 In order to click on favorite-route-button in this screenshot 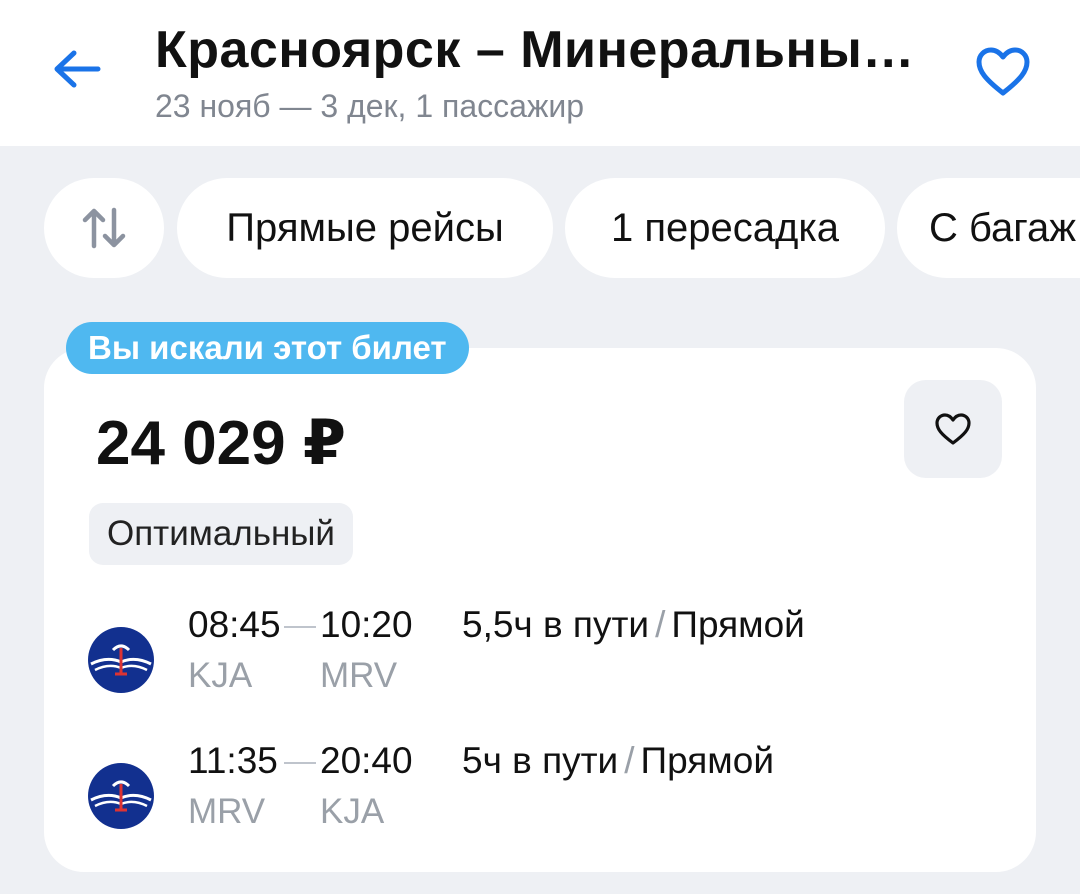, I will do `click(1003, 72)`.